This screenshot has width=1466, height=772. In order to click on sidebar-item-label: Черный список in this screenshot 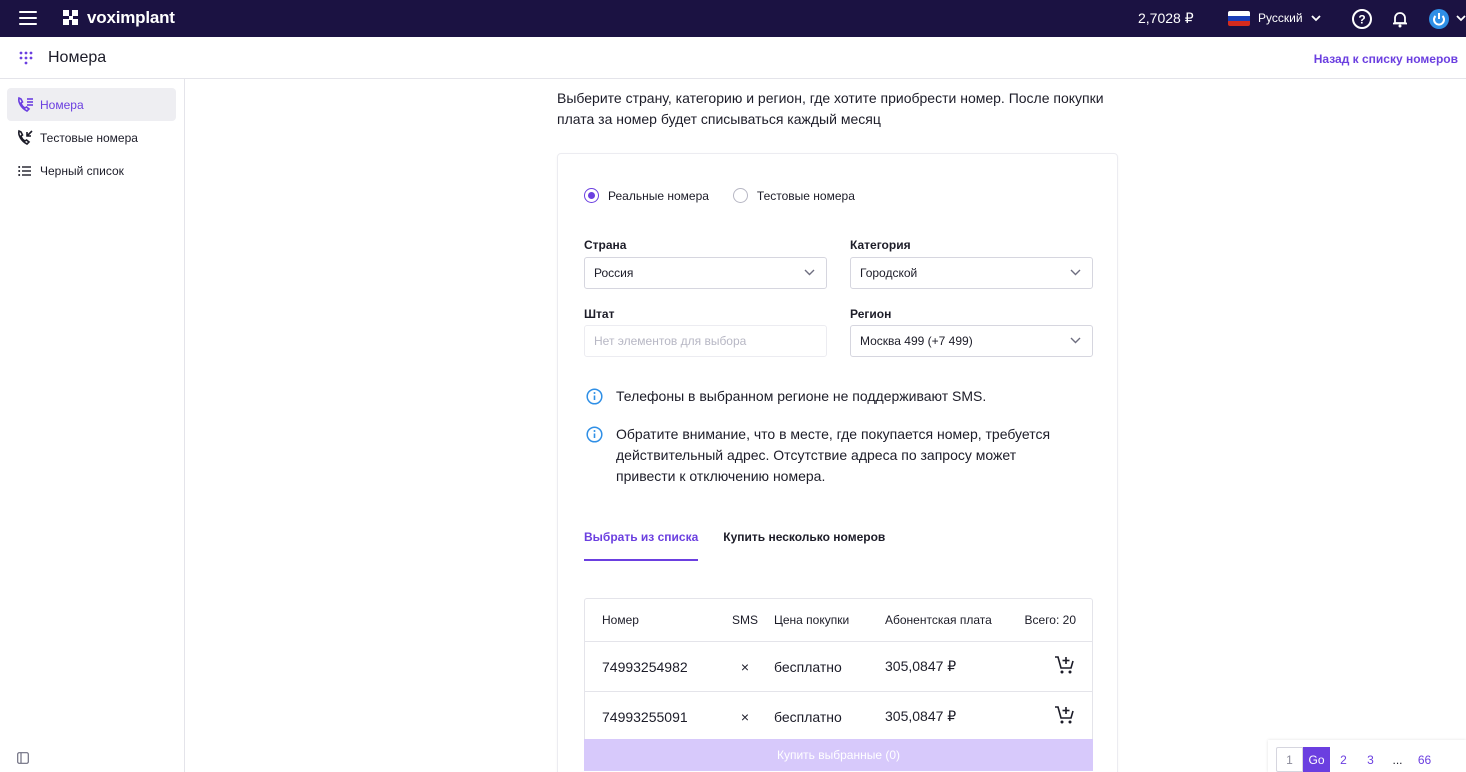, I will do `click(82, 170)`.